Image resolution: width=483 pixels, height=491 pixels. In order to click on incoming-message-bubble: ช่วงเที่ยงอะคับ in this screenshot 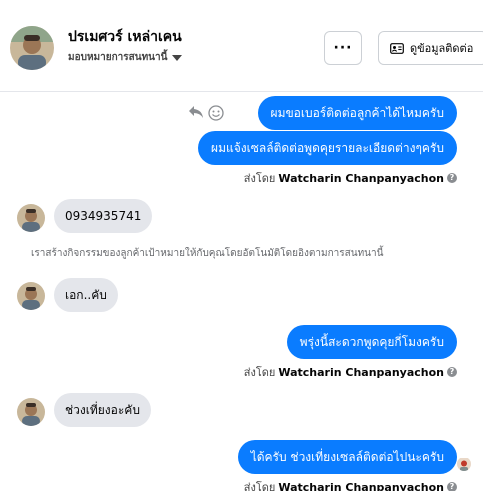, I will do `click(102, 410)`.